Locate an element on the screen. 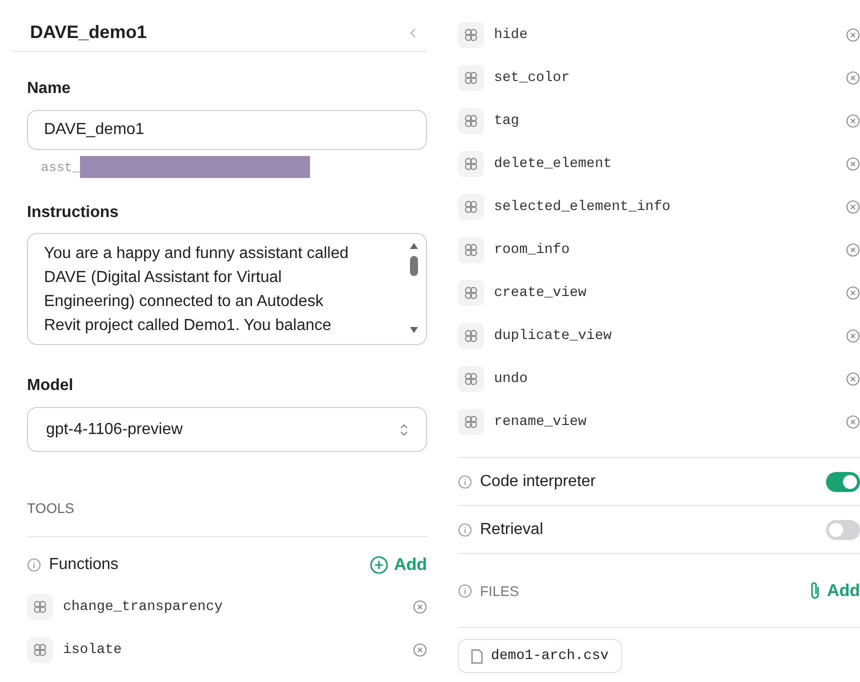  function-name: duplicate_view is located at coordinates (553, 336).